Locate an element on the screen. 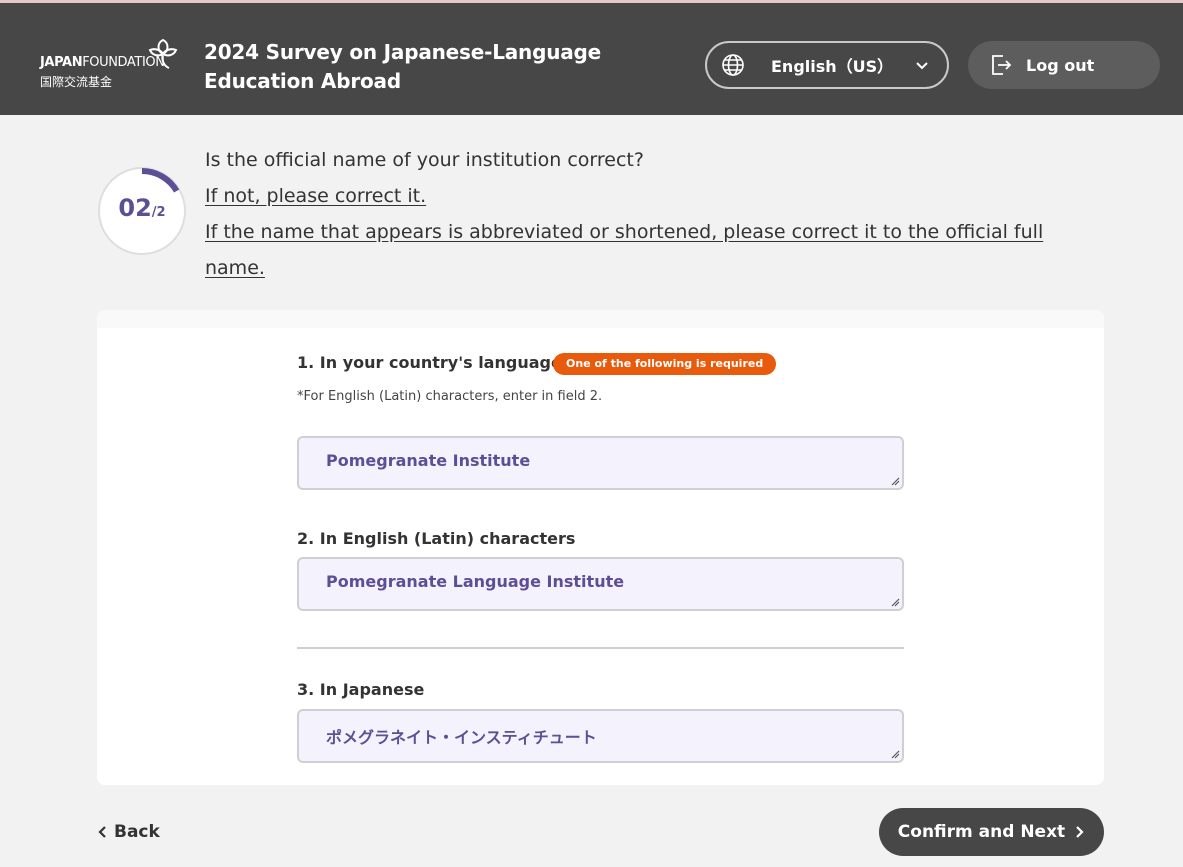  required-badge: One of the following is required is located at coordinates (665, 364).